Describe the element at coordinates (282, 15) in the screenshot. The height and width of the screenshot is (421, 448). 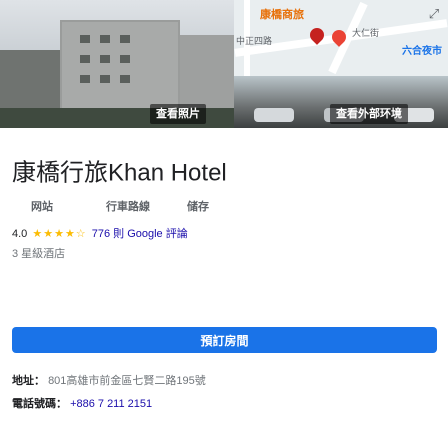
I see `map-label-hotel: 康橋商旅` at that location.